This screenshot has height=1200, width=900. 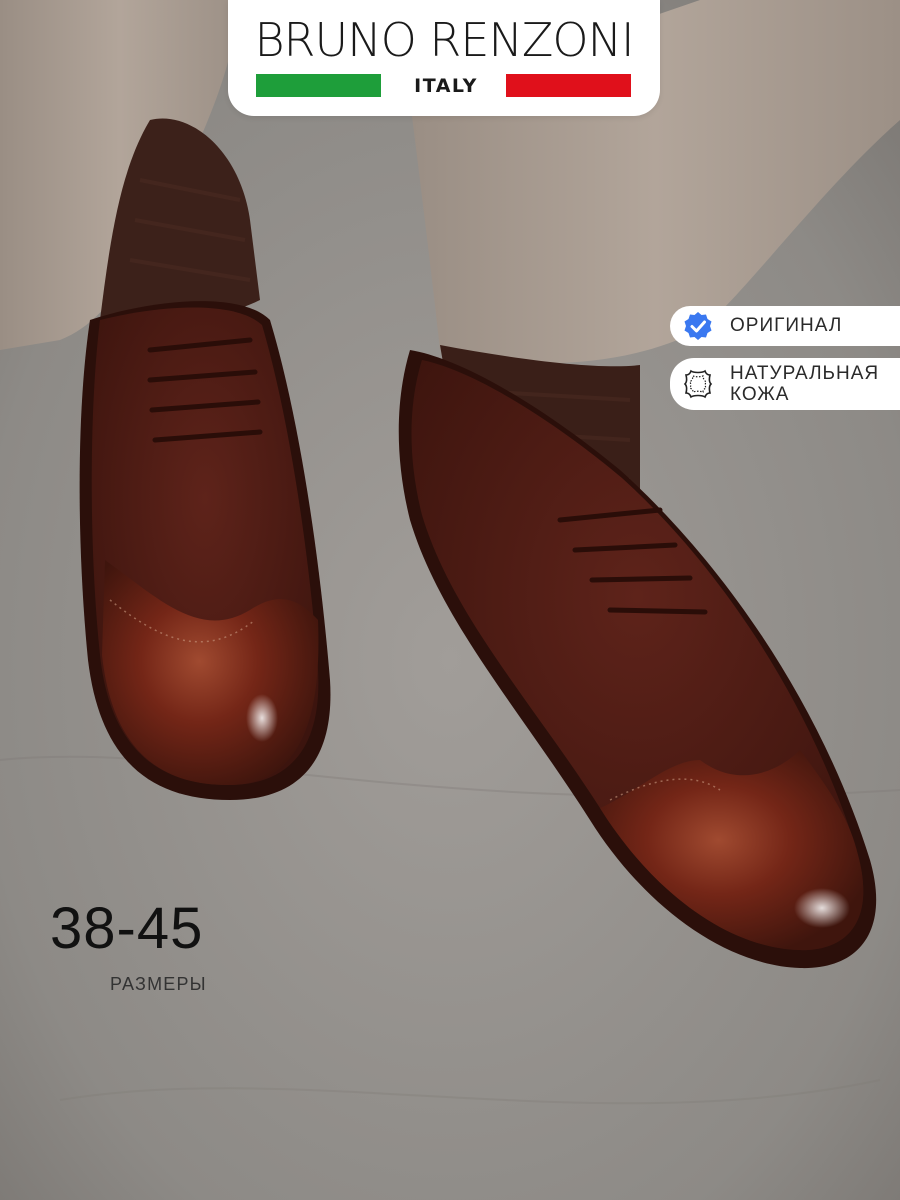 I want to click on genuine-leather-badge-label: НАТУРАЛЬНАЯ КОЖА, so click(x=804, y=384).